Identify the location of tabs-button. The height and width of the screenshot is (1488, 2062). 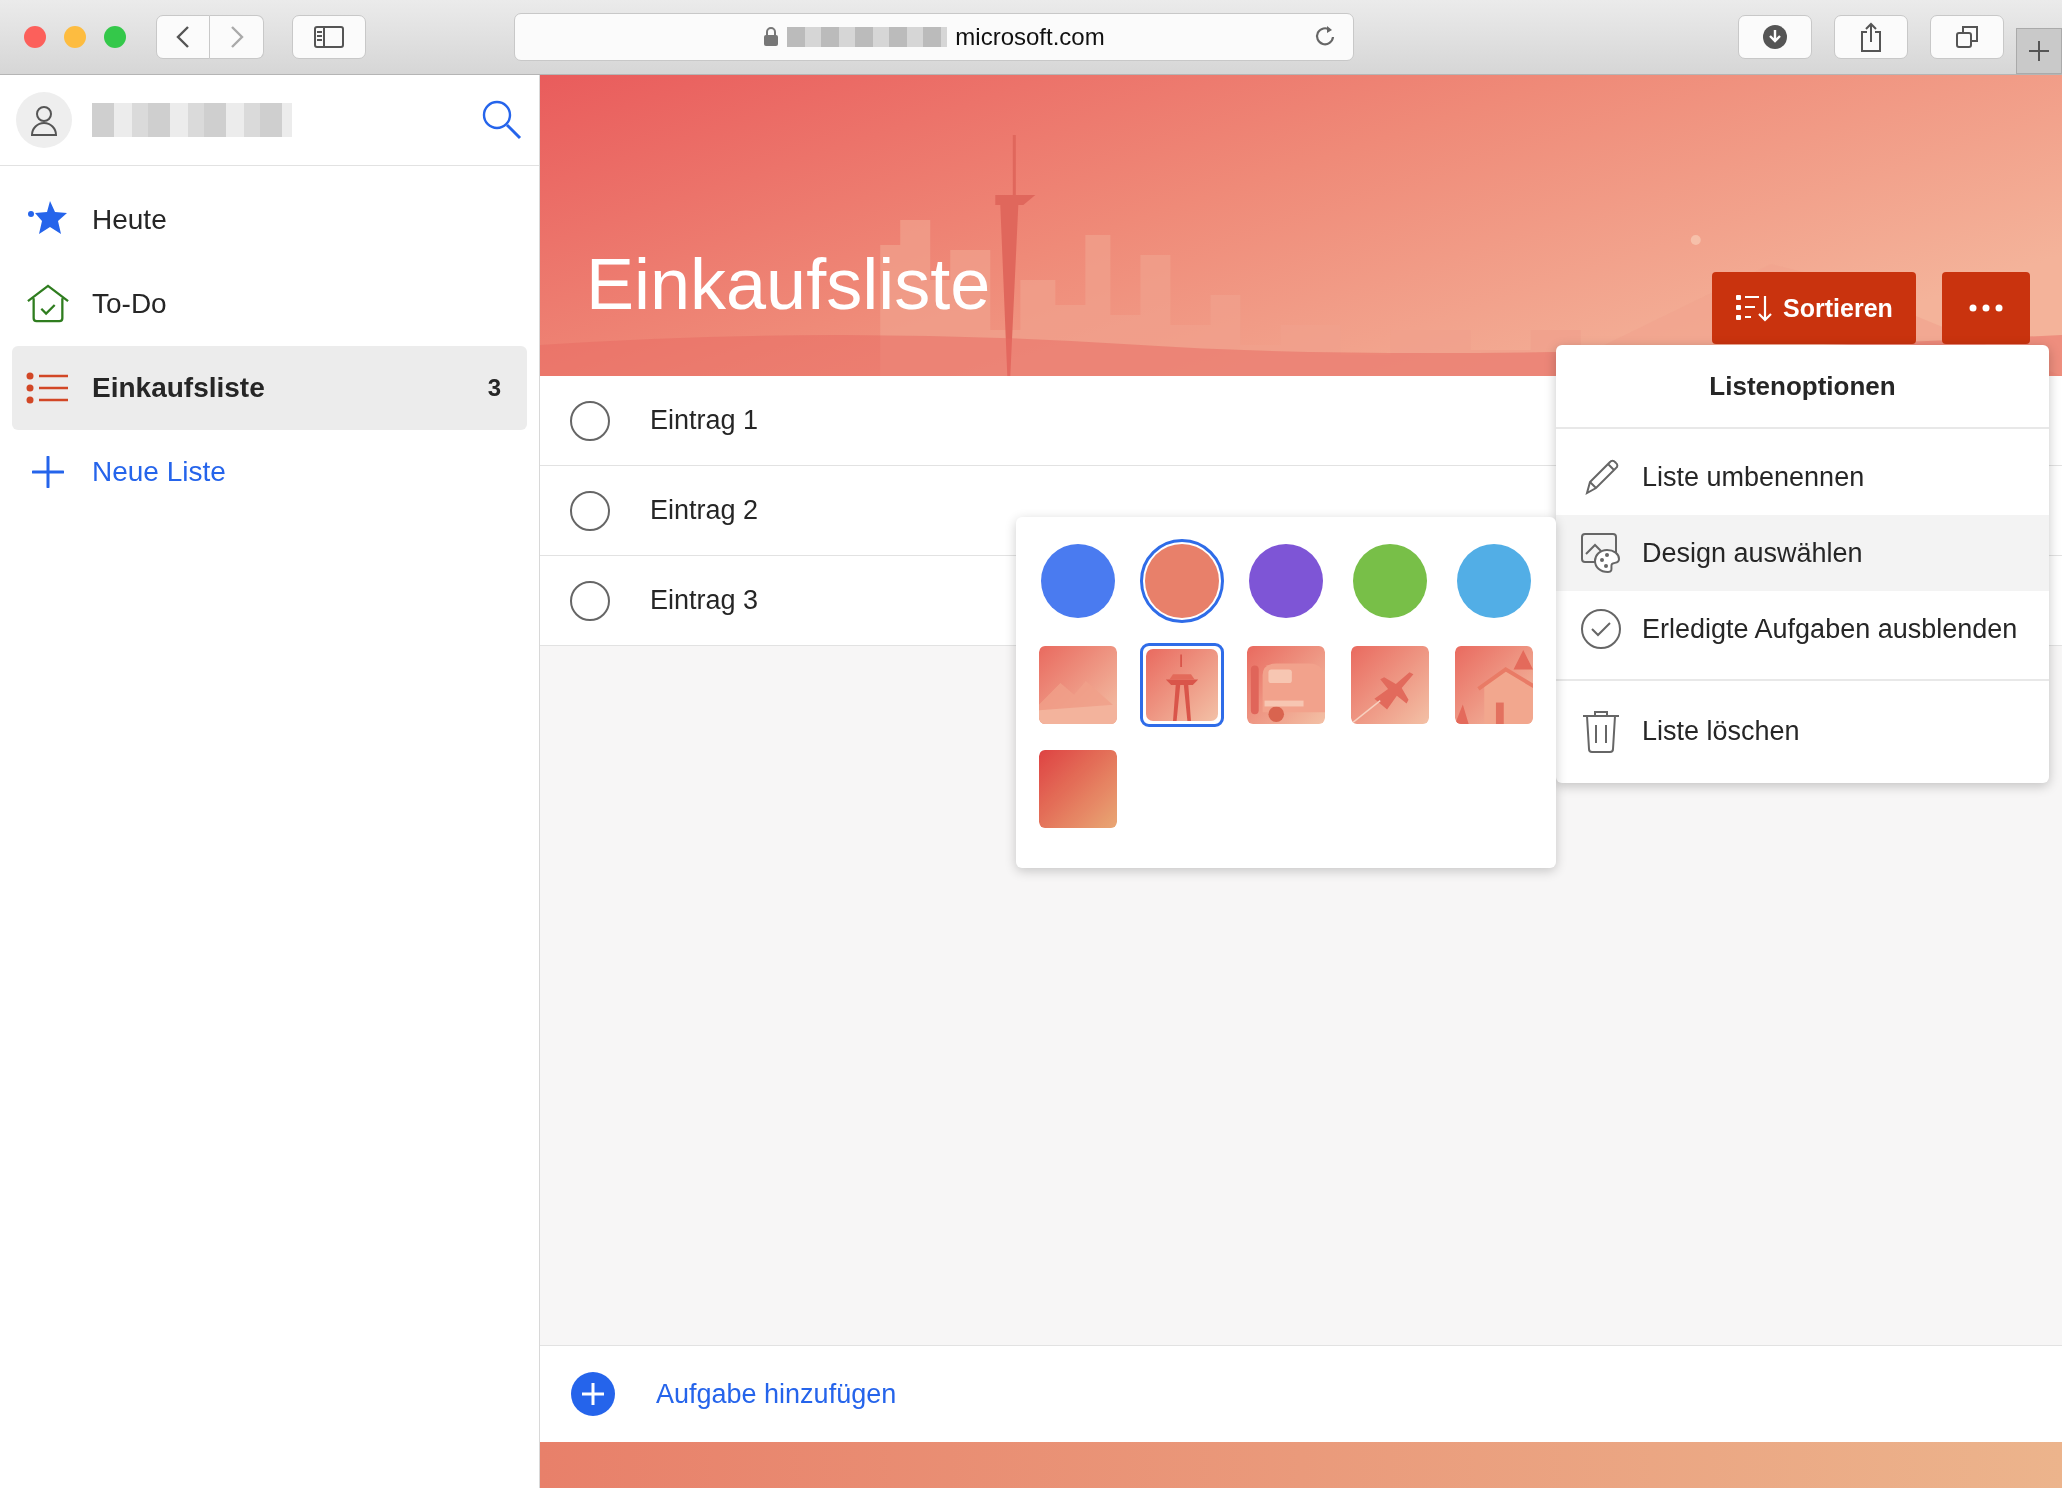
(1967, 37).